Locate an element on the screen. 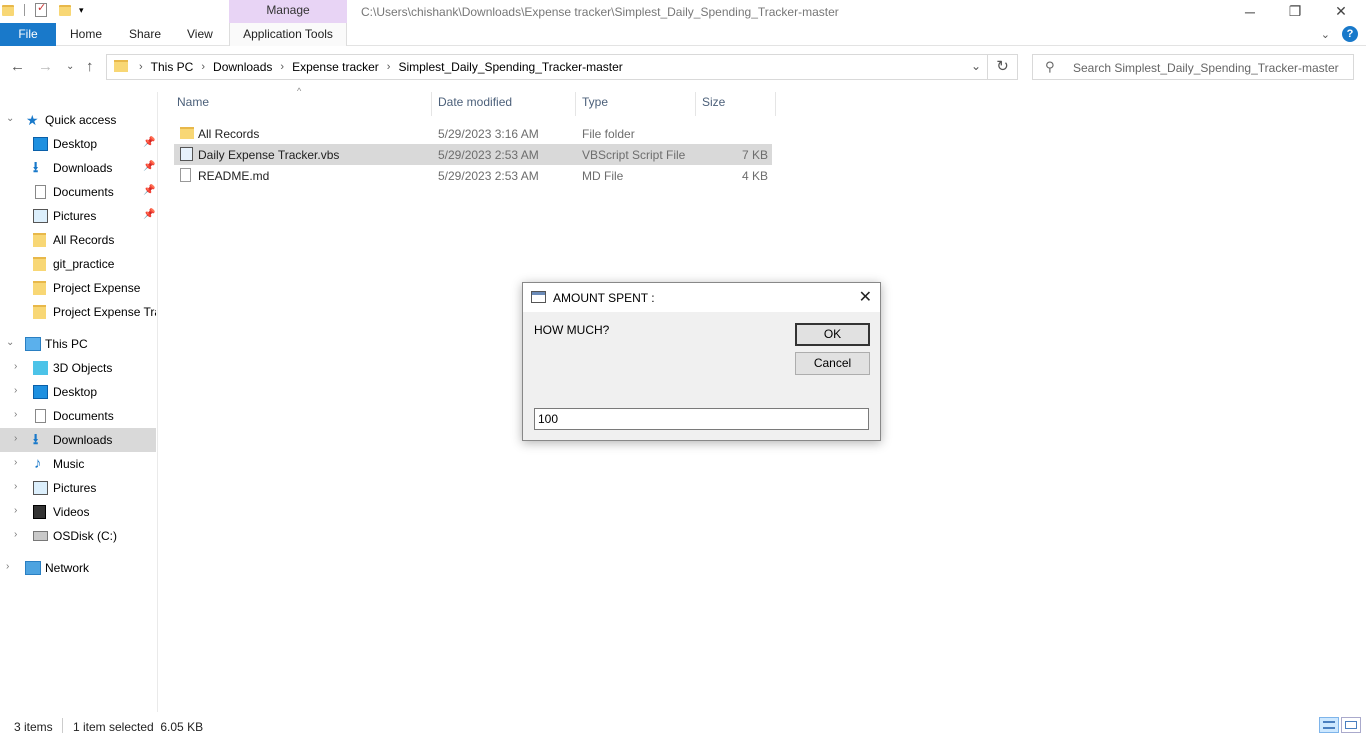 This screenshot has height=736, width=1366. sidebar-item-project-expense-tracker: Project Expense Tra is located at coordinates (78, 312).